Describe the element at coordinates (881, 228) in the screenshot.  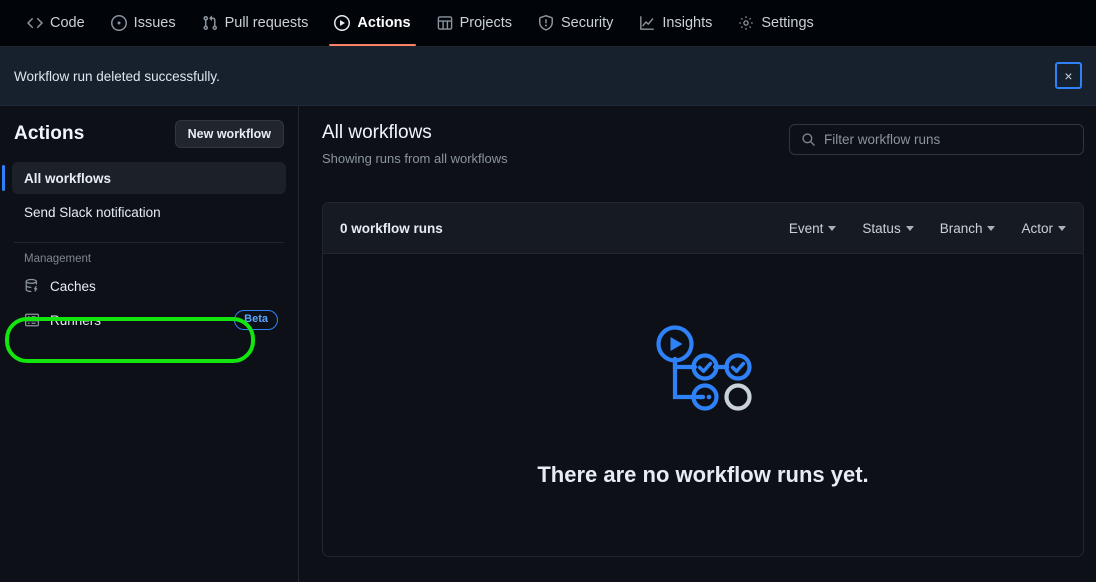
I see `filter-label: Status` at that location.